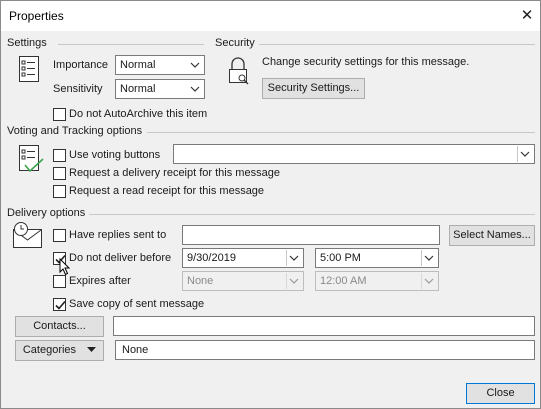  What do you see at coordinates (81, 65) in the screenshot?
I see `importance-label: Importance` at bounding box center [81, 65].